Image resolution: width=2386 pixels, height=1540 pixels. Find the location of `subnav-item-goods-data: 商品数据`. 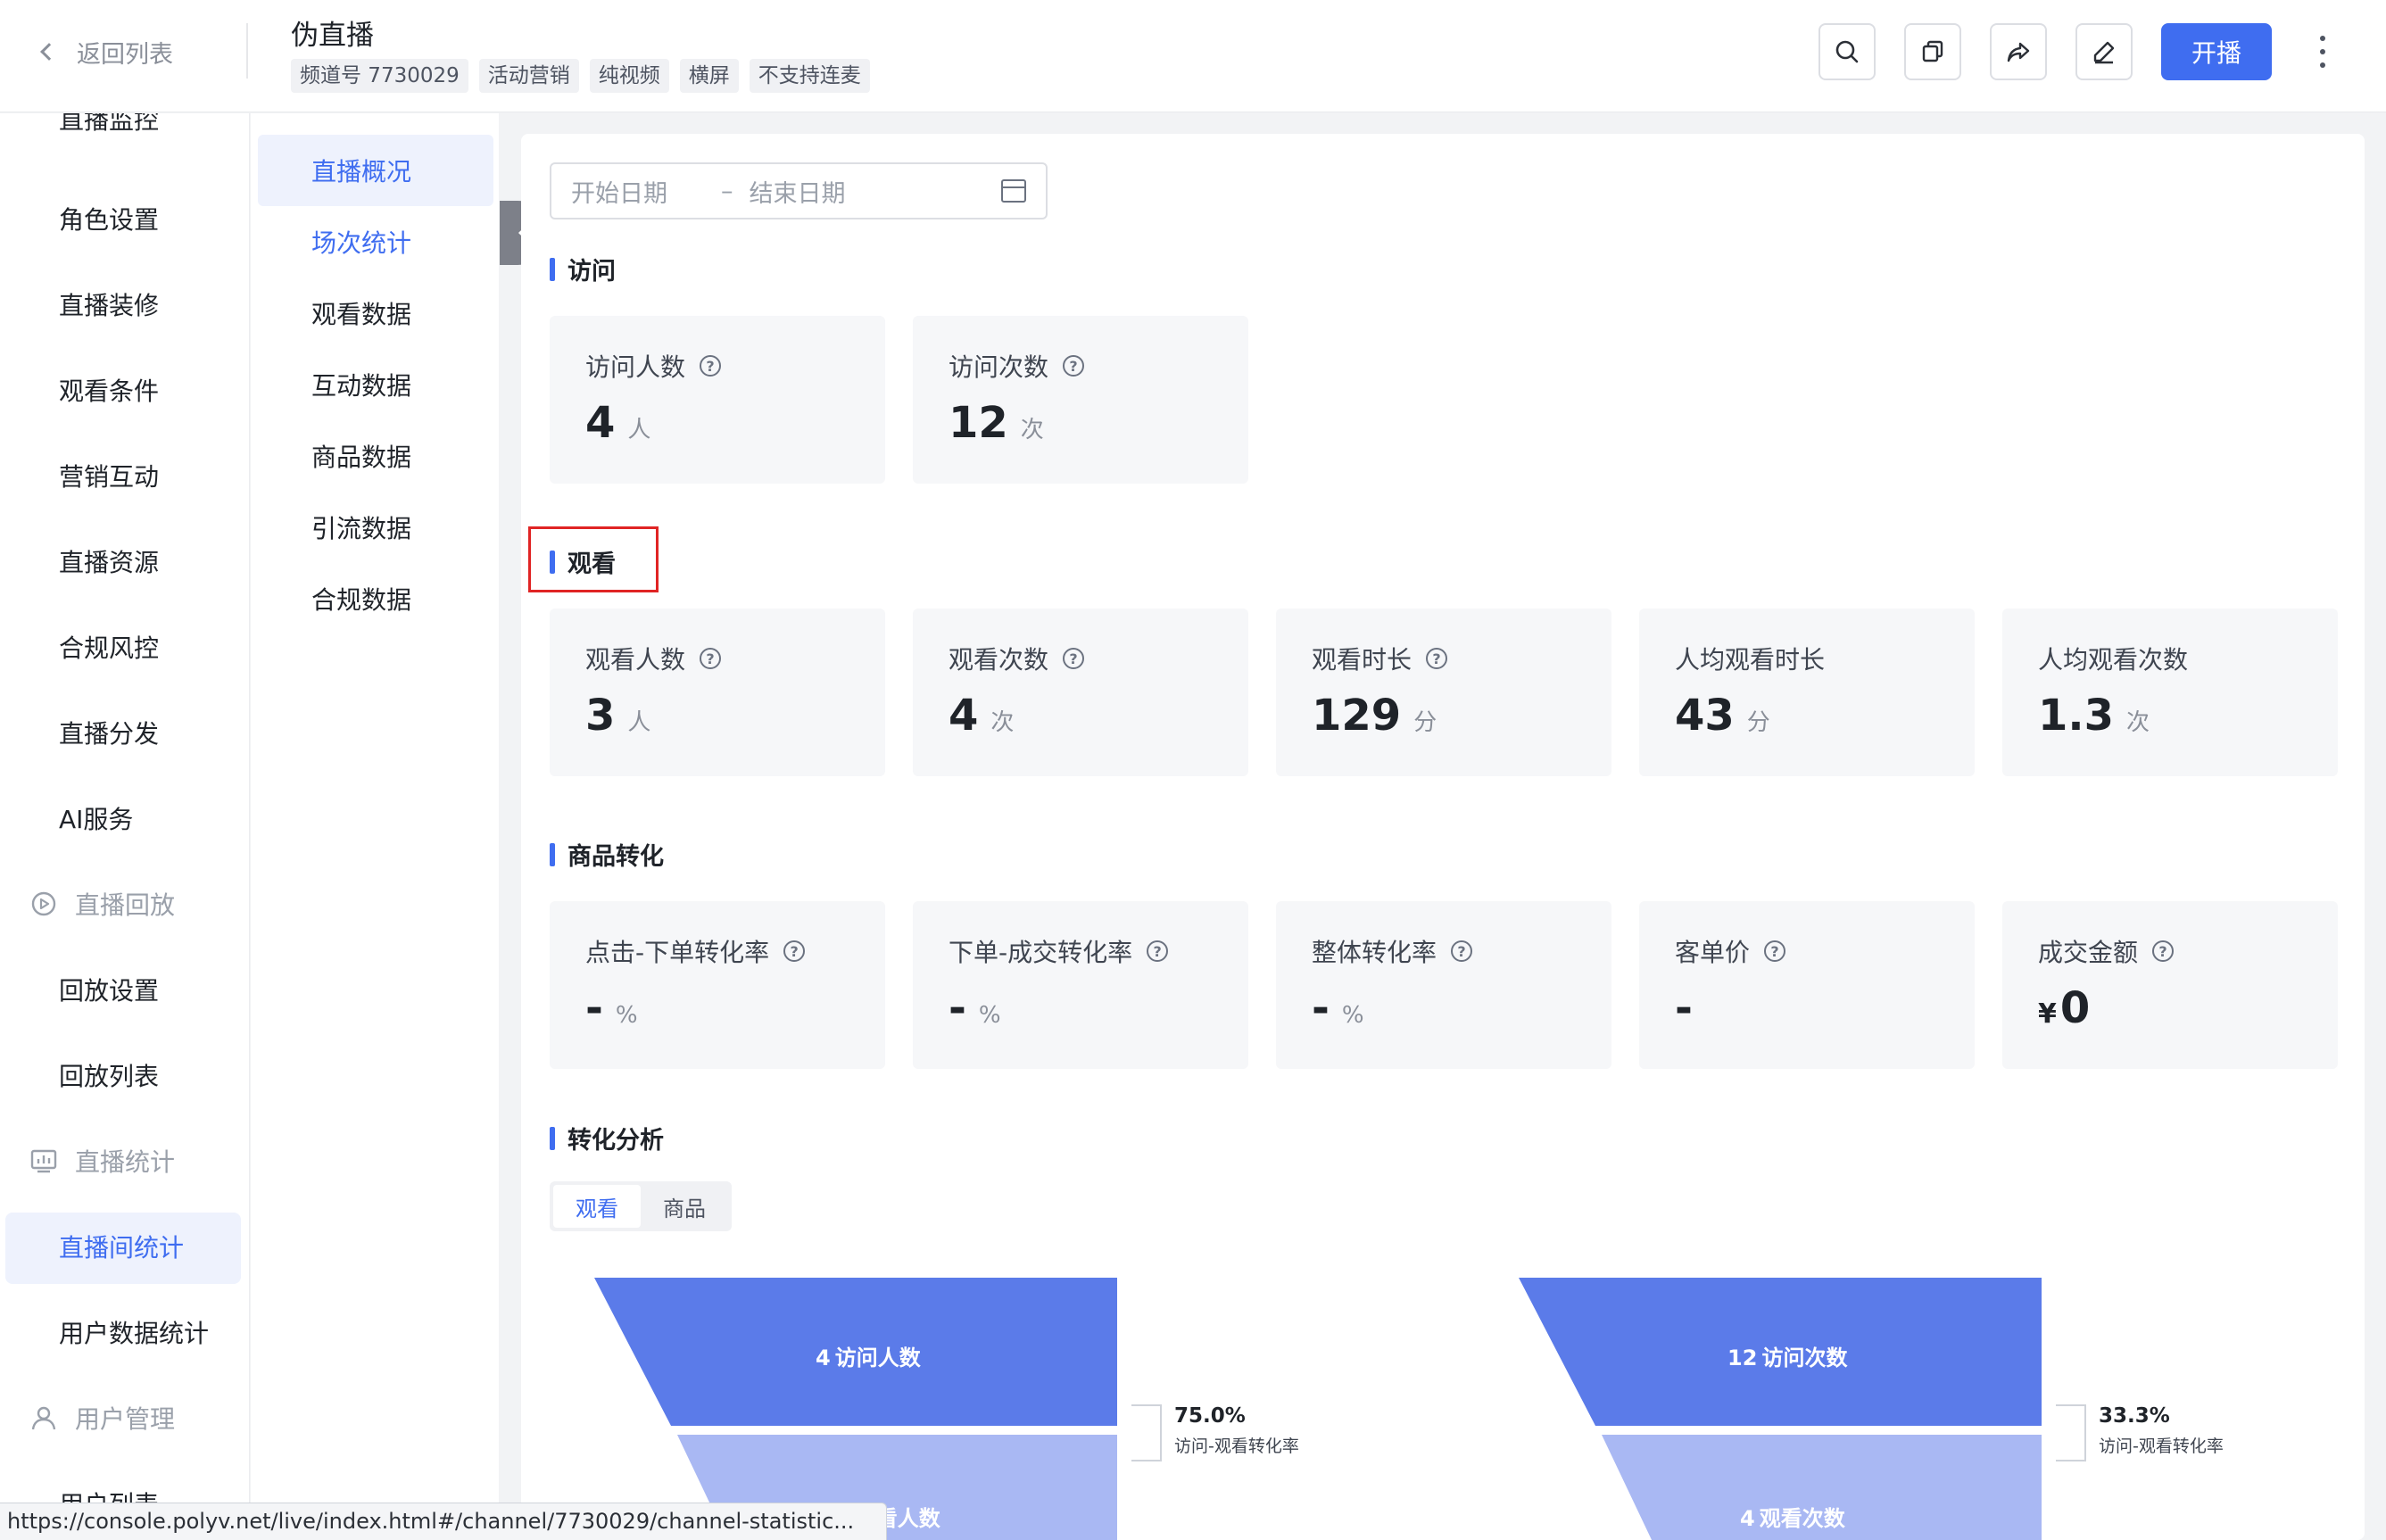

subnav-item-goods-data: 商品数据 is located at coordinates (361, 456).